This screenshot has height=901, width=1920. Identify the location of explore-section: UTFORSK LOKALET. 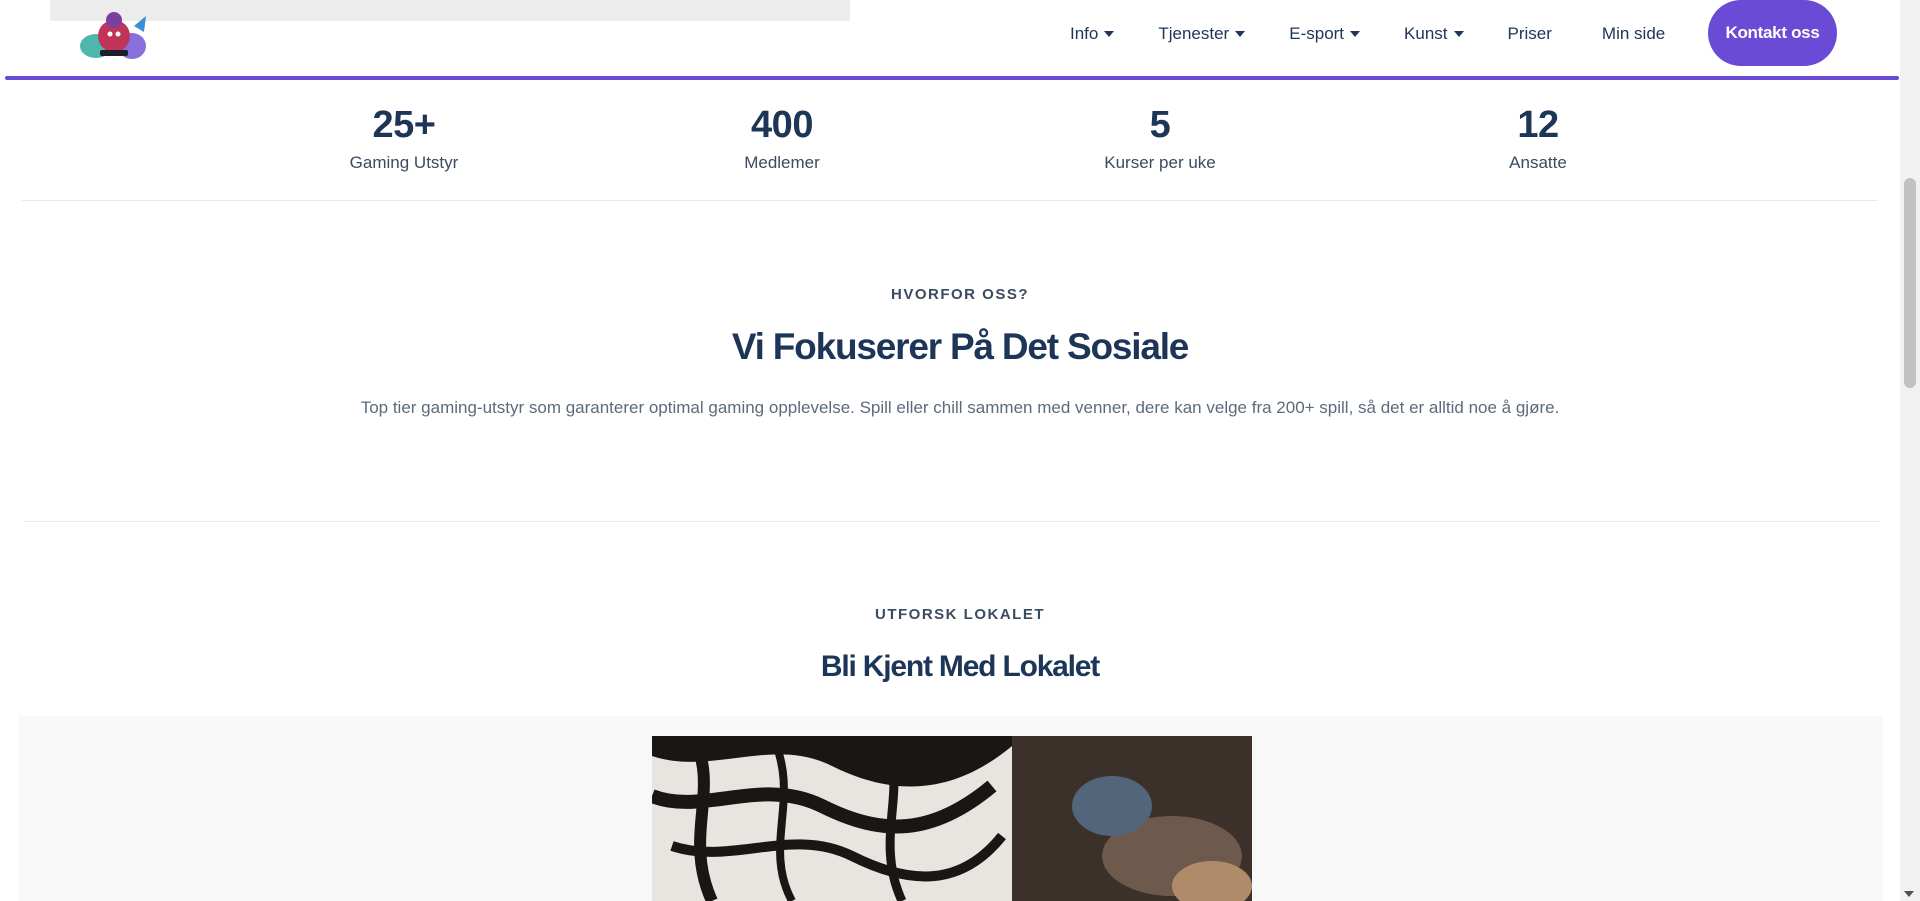
(960, 614).